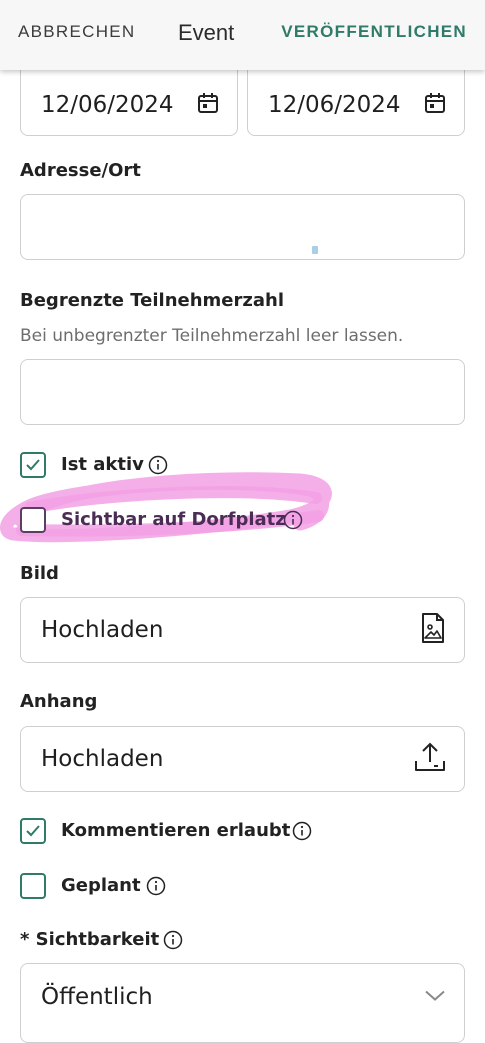 This screenshot has width=485, height=1043. What do you see at coordinates (90, 939) in the screenshot?
I see `visibility-label: * Sichtbarkeit` at bounding box center [90, 939].